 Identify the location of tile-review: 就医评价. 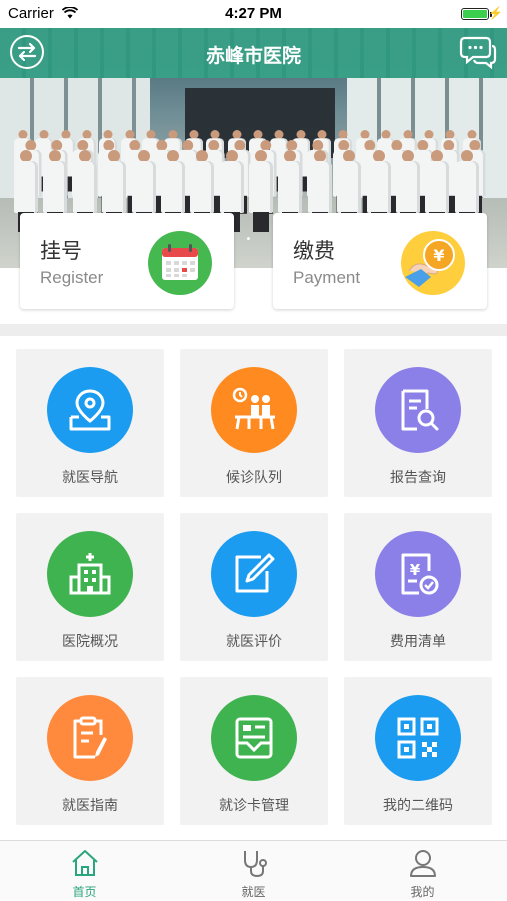
(254, 587).